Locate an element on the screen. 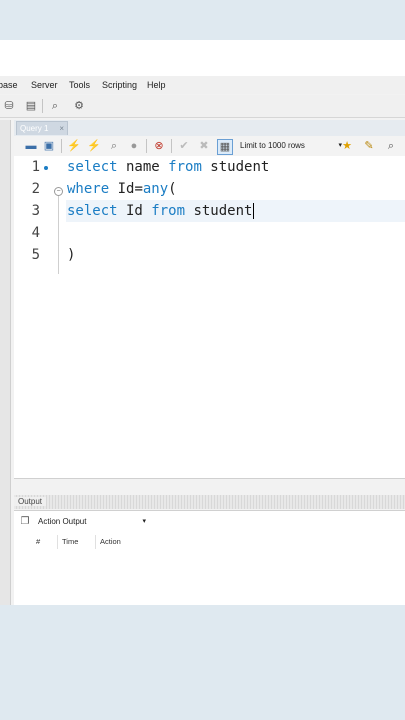  reconnect-icon: ⚙ is located at coordinates (79, 106).